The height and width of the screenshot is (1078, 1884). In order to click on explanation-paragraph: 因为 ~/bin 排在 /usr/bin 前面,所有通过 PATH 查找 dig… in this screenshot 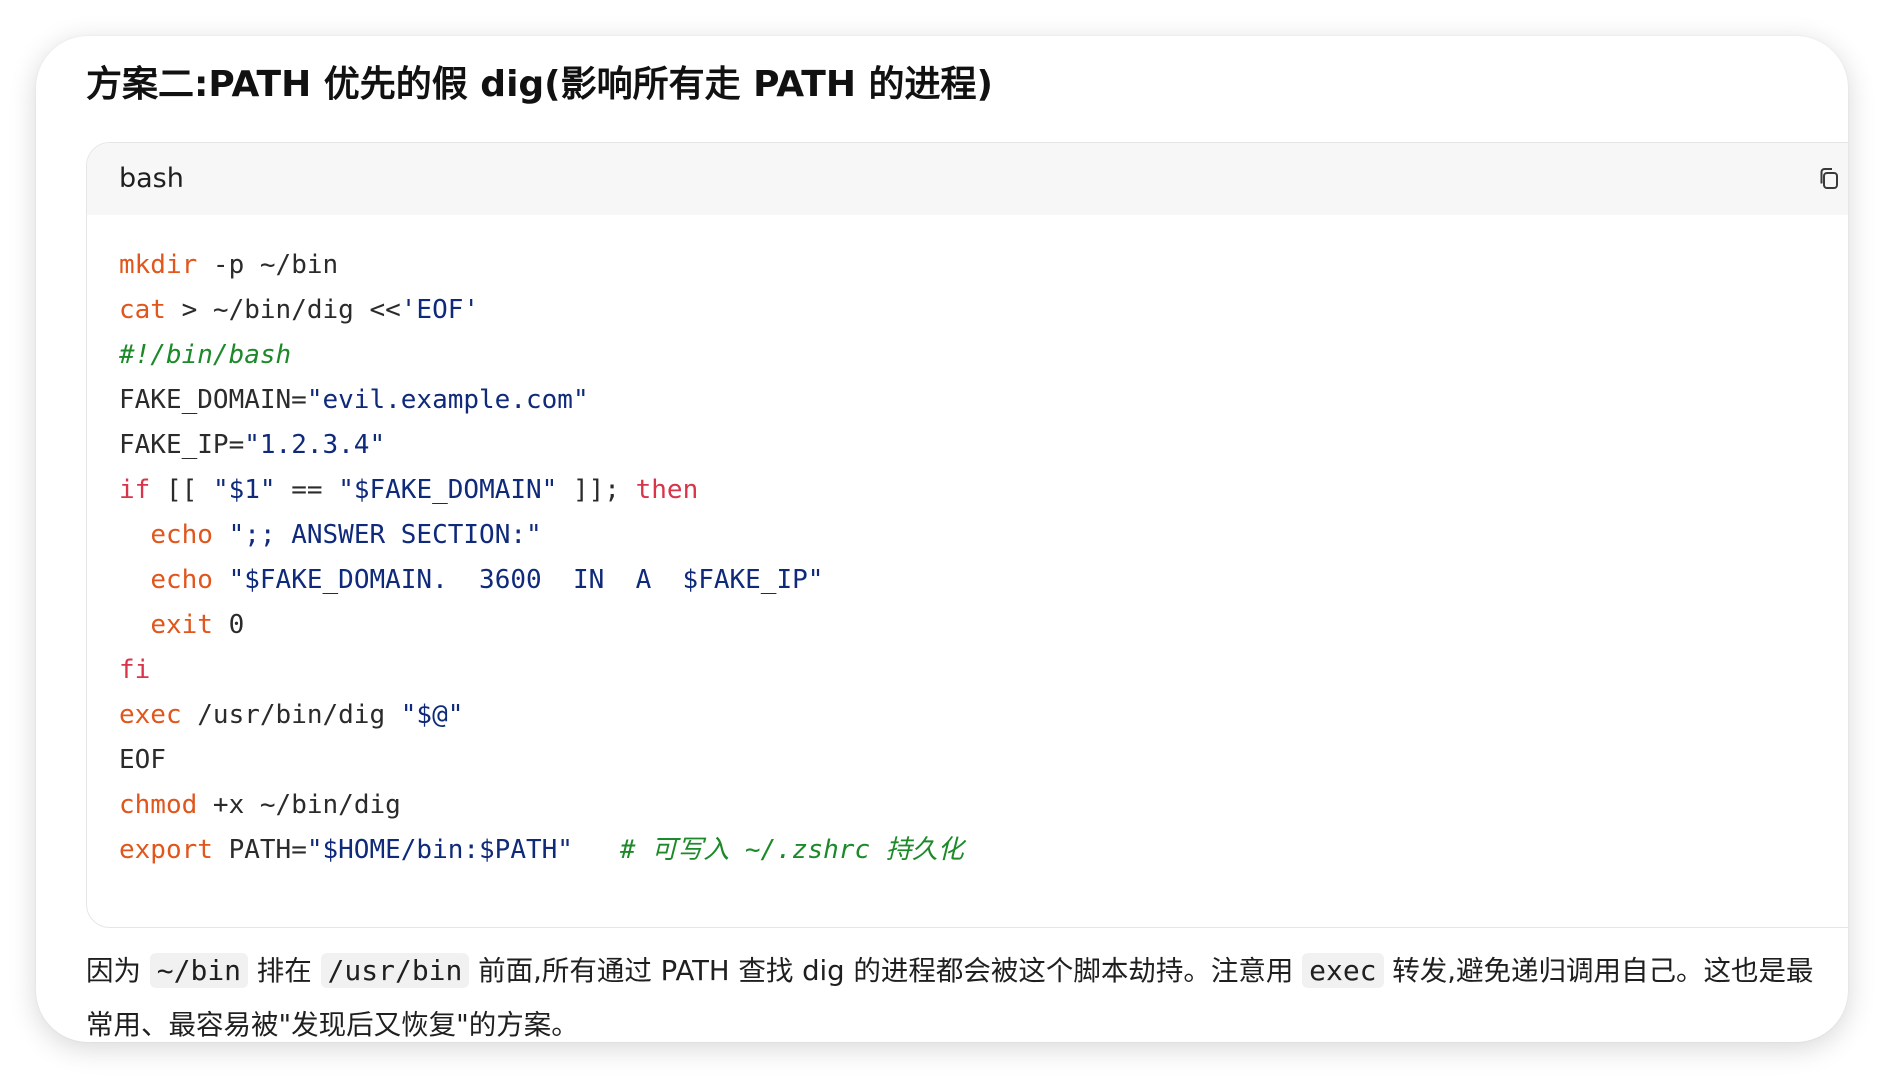, I will do `click(956, 993)`.